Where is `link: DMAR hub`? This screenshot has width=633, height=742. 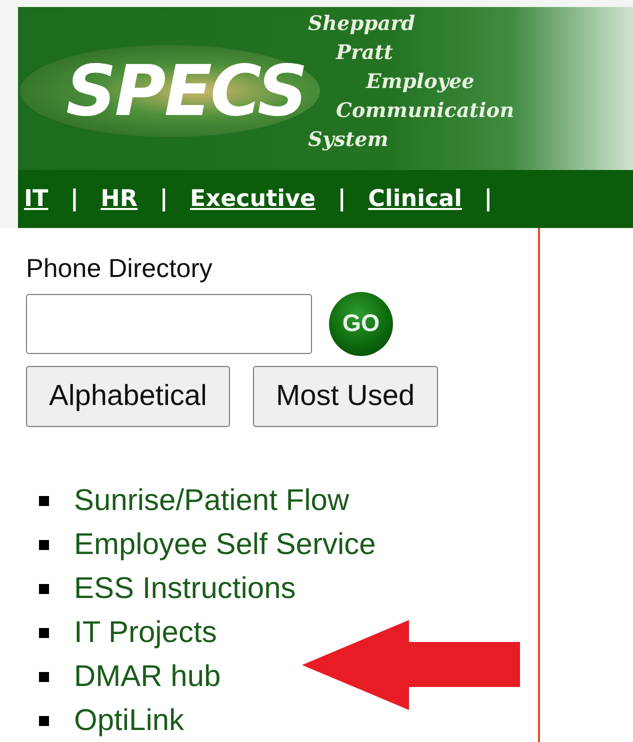 link: DMAR hub is located at coordinates (147, 677).